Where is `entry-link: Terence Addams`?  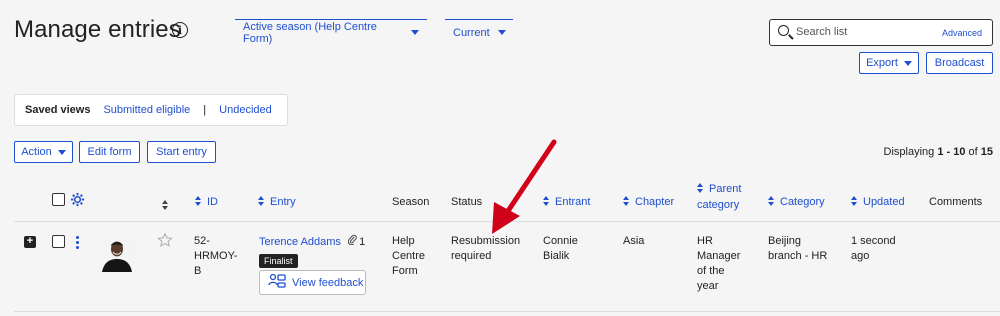 entry-link: Terence Addams is located at coordinates (300, 242).